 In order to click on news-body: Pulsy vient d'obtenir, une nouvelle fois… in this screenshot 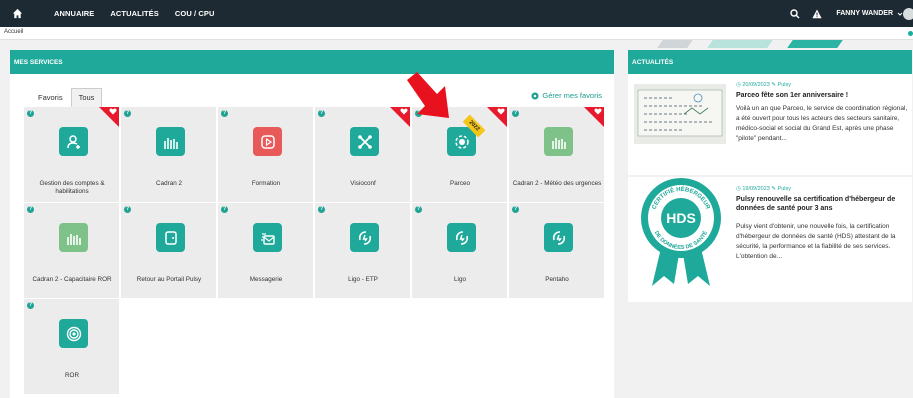, I will do `click(816, 241)`.